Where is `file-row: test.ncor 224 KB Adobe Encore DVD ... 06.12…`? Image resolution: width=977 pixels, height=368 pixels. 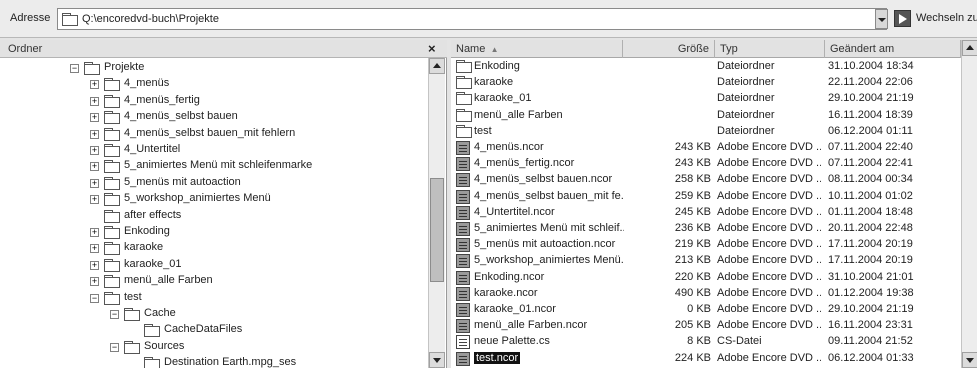 file-row: test.ncor 224 KB Adobe Encore DVD ... 06.12… is located at coordinates (706, 359).